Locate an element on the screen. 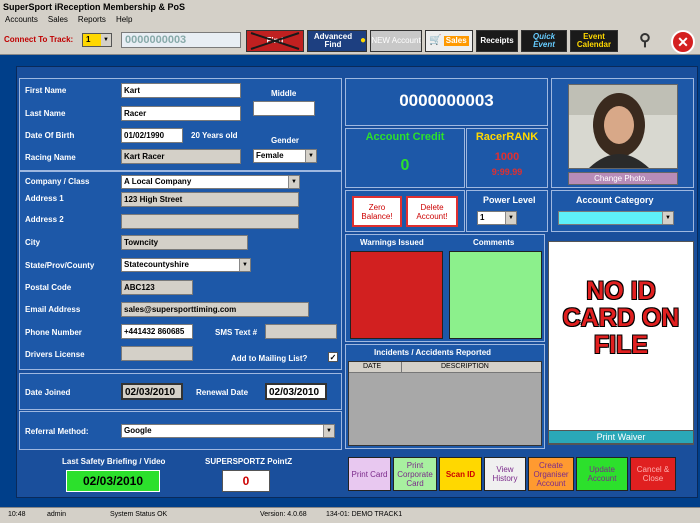 This screenshot has height=523, width=700. email-input: sales@supersporttiming.com is located at coordinates (215, 309).